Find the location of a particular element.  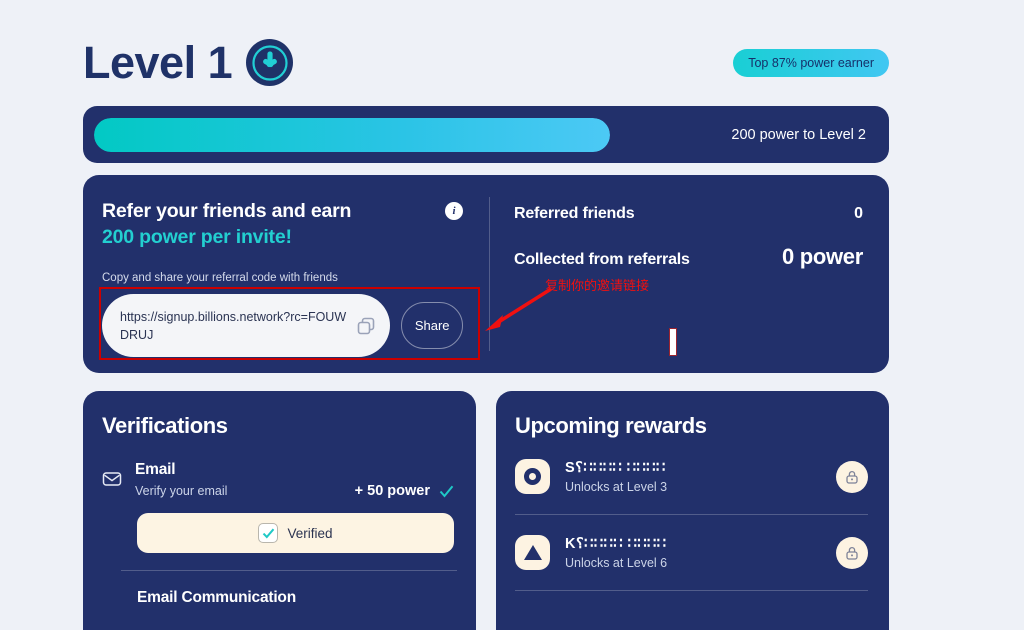

share-button: Share is located at coordinates (432, 326).